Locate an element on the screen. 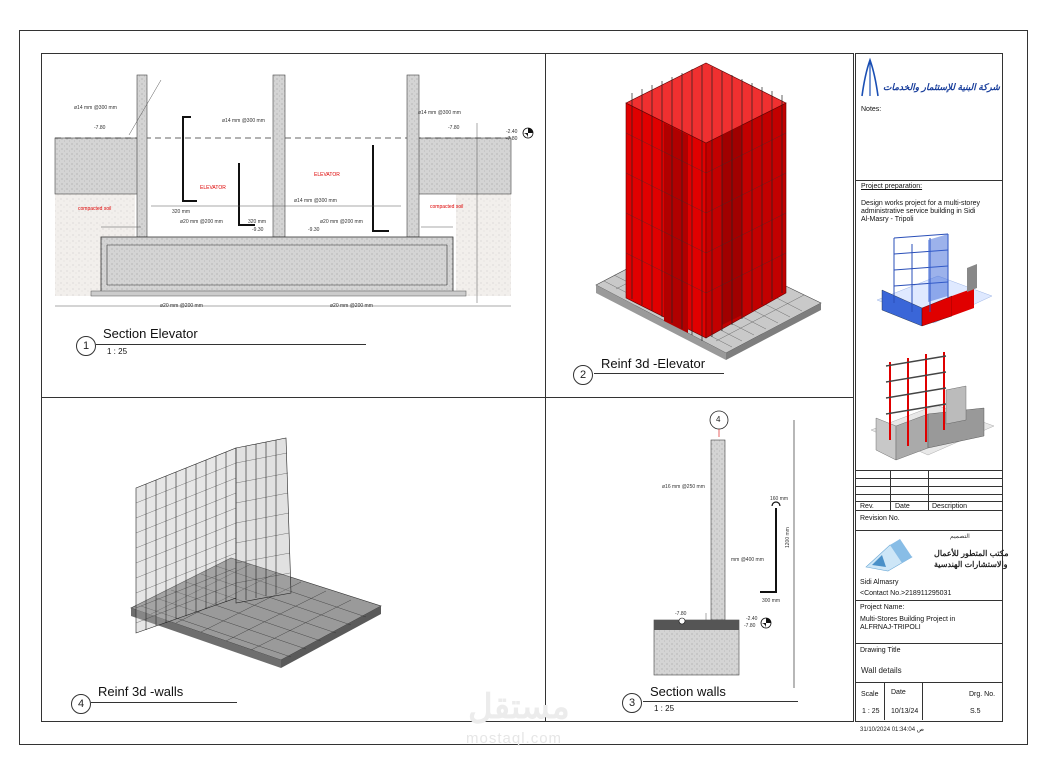 The height and width of the screenshot is (766, 1063). bar-20-right: ø20 mm @200 mm is located at coordinates (341, 222).